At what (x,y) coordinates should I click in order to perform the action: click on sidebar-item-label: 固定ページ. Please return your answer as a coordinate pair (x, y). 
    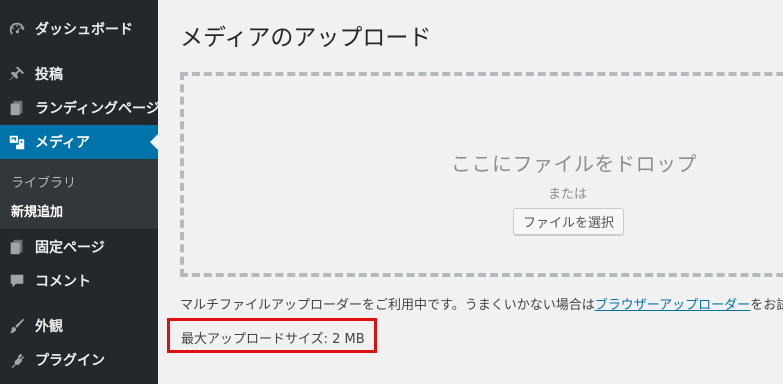
    Looking at the image, I should click on (70, 248).